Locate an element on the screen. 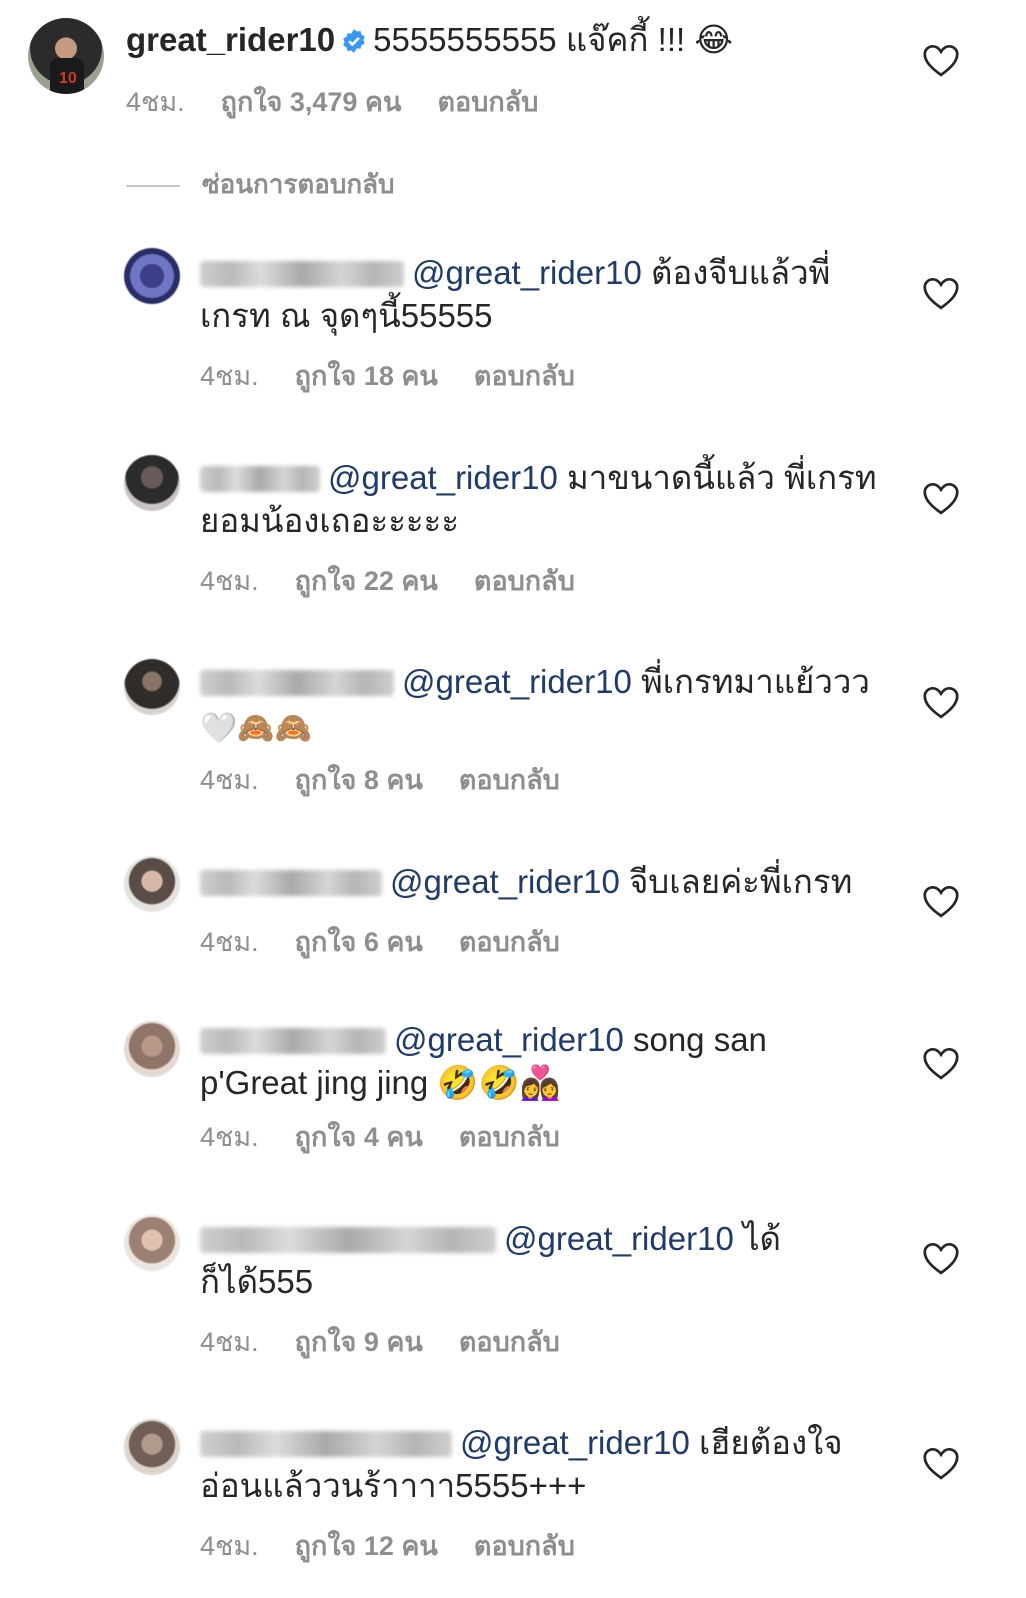 This screenshot has width=1026, height=1598. comment-meta: 4ชม. ถูกใจ 3,479 คน ตอบกลับ is located at coordinates (350, 101).